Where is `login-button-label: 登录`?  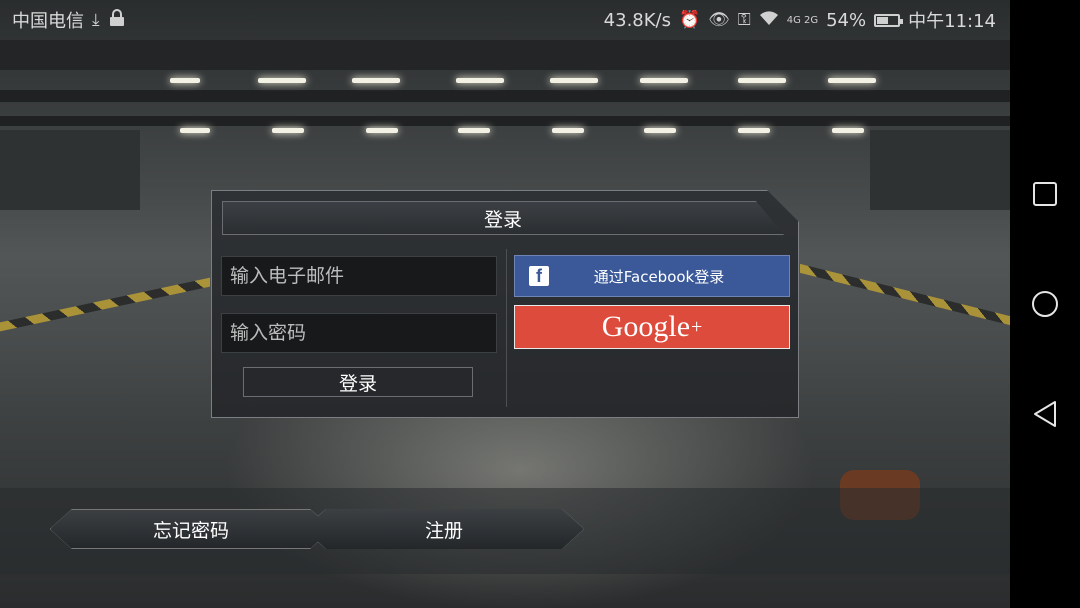 login-button-label: 登录 is located at coordinates (357, 383).